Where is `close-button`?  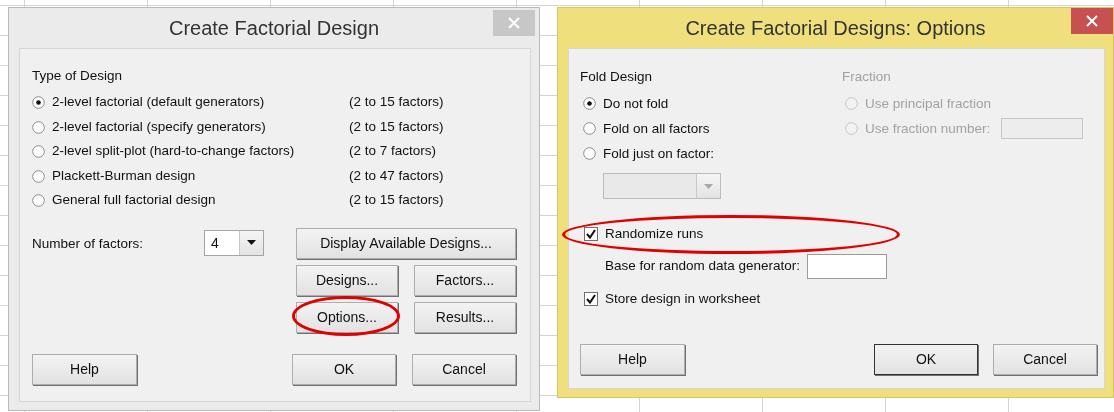 close-button is located at coordinates (1092, 21).